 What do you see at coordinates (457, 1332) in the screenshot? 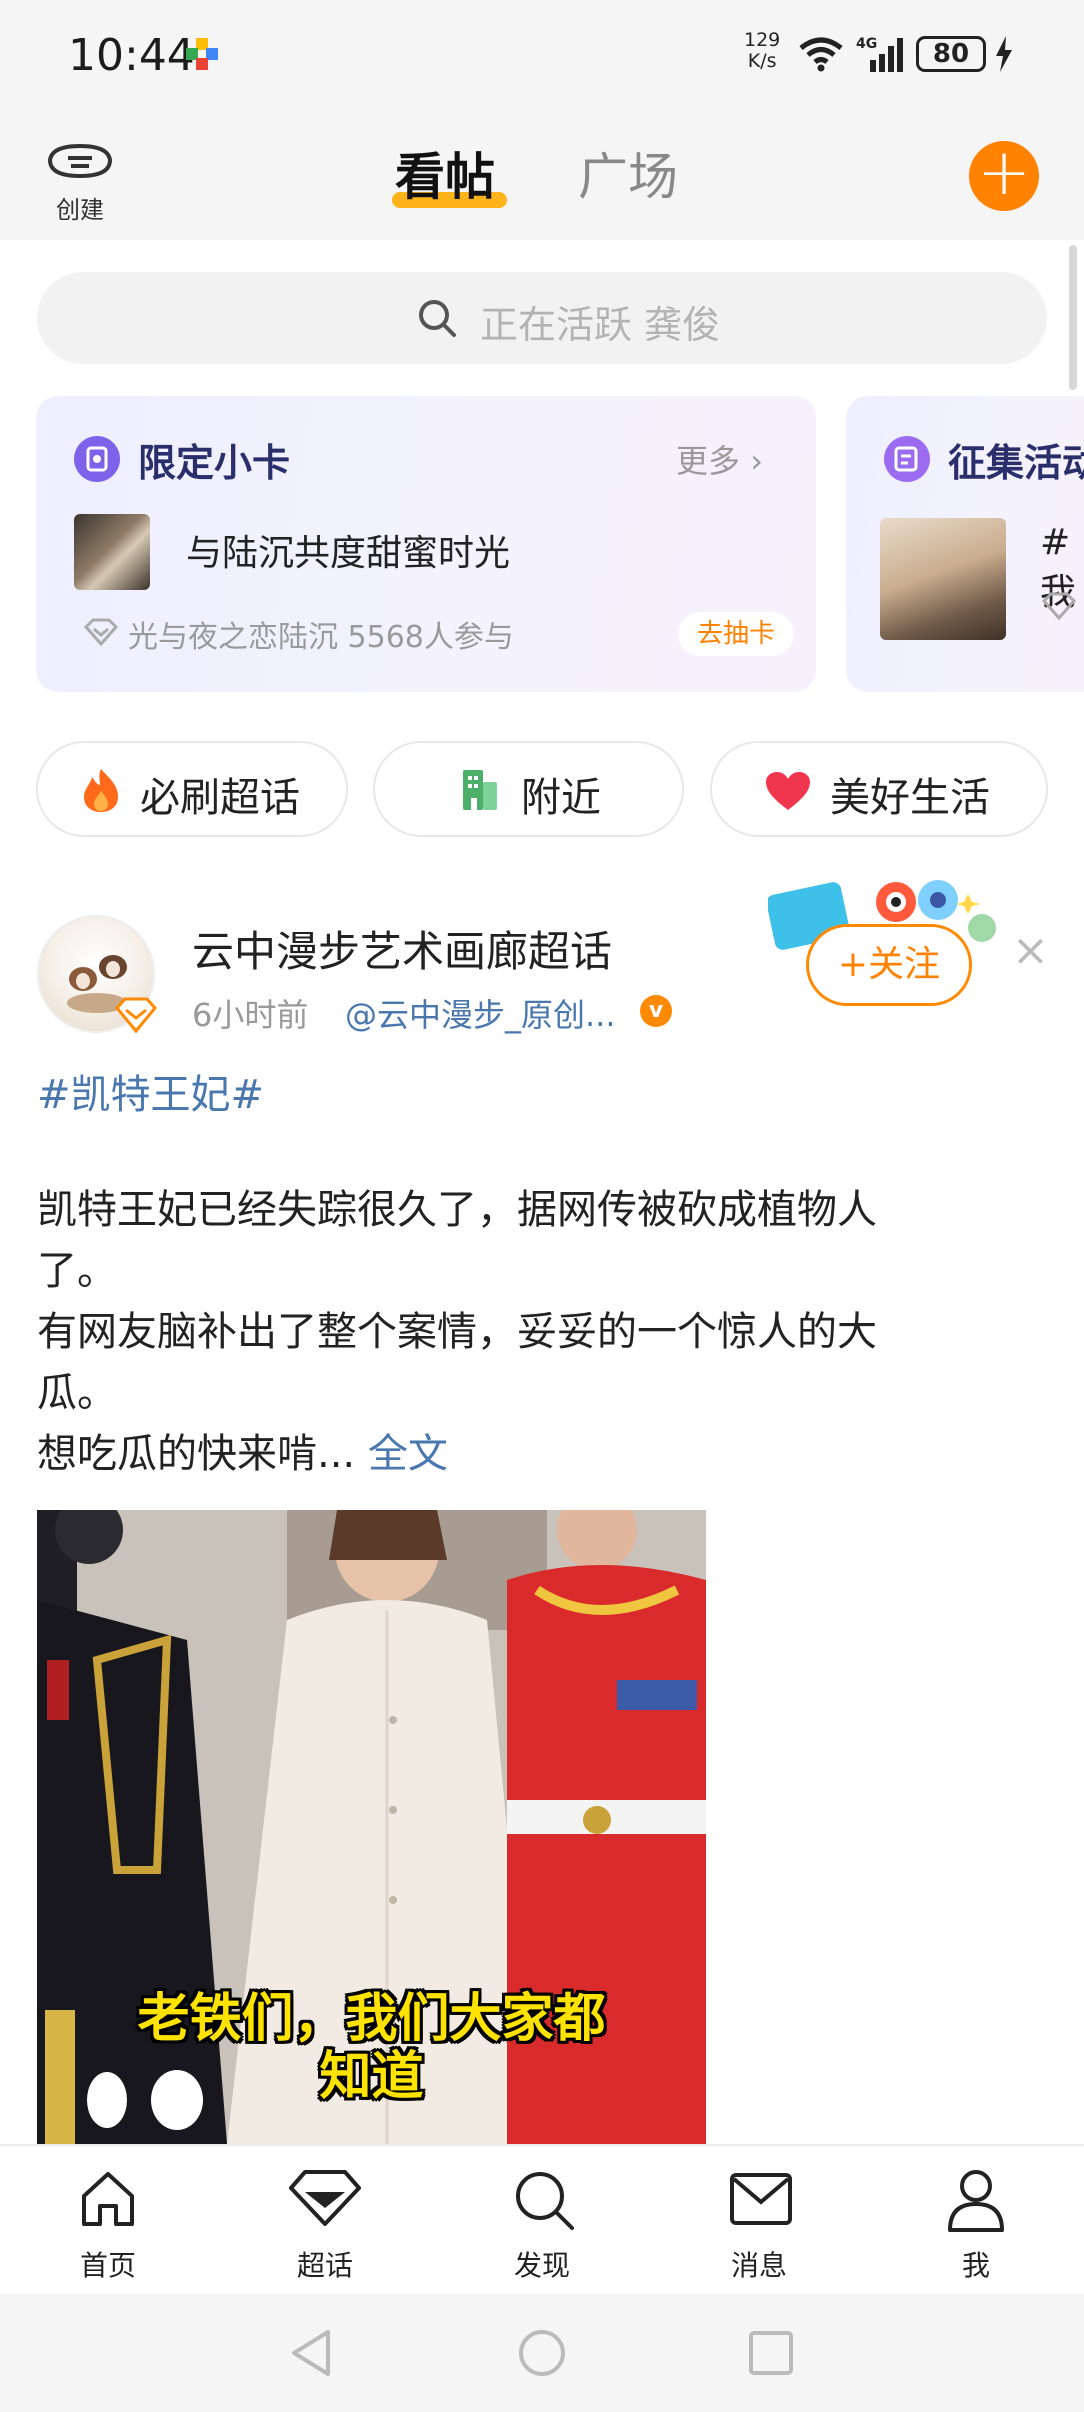
I see `post-body-line: 有网友脑补出了整个案情，妥妥的一个惊人的大` at bounding box center [457, 1332].